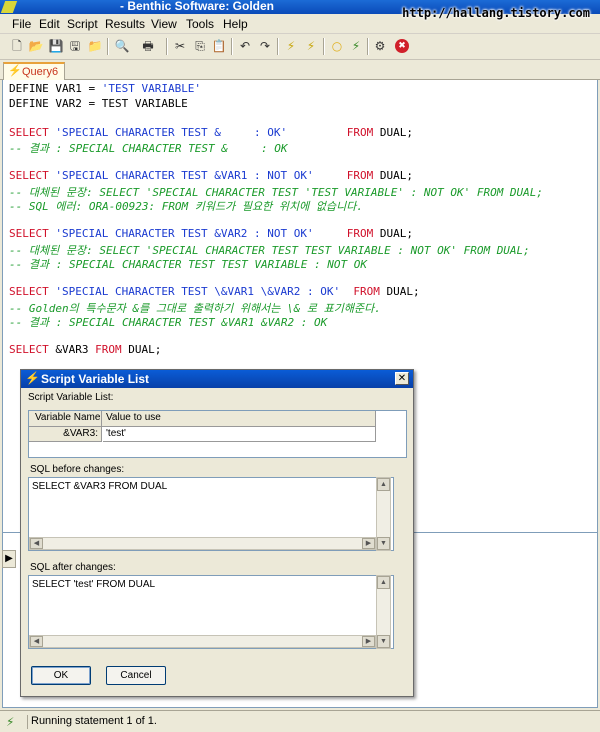 Image resolution: width=600 pixels, height=732 pixels. I want to click on undo-icon: ↶, so click(245, 46).